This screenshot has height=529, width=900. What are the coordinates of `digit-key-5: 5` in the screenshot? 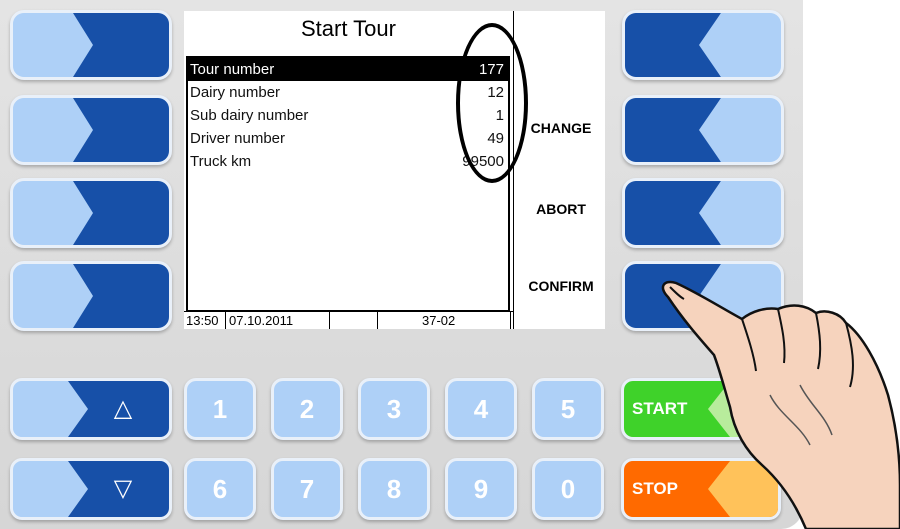 It's located at (568, 409).